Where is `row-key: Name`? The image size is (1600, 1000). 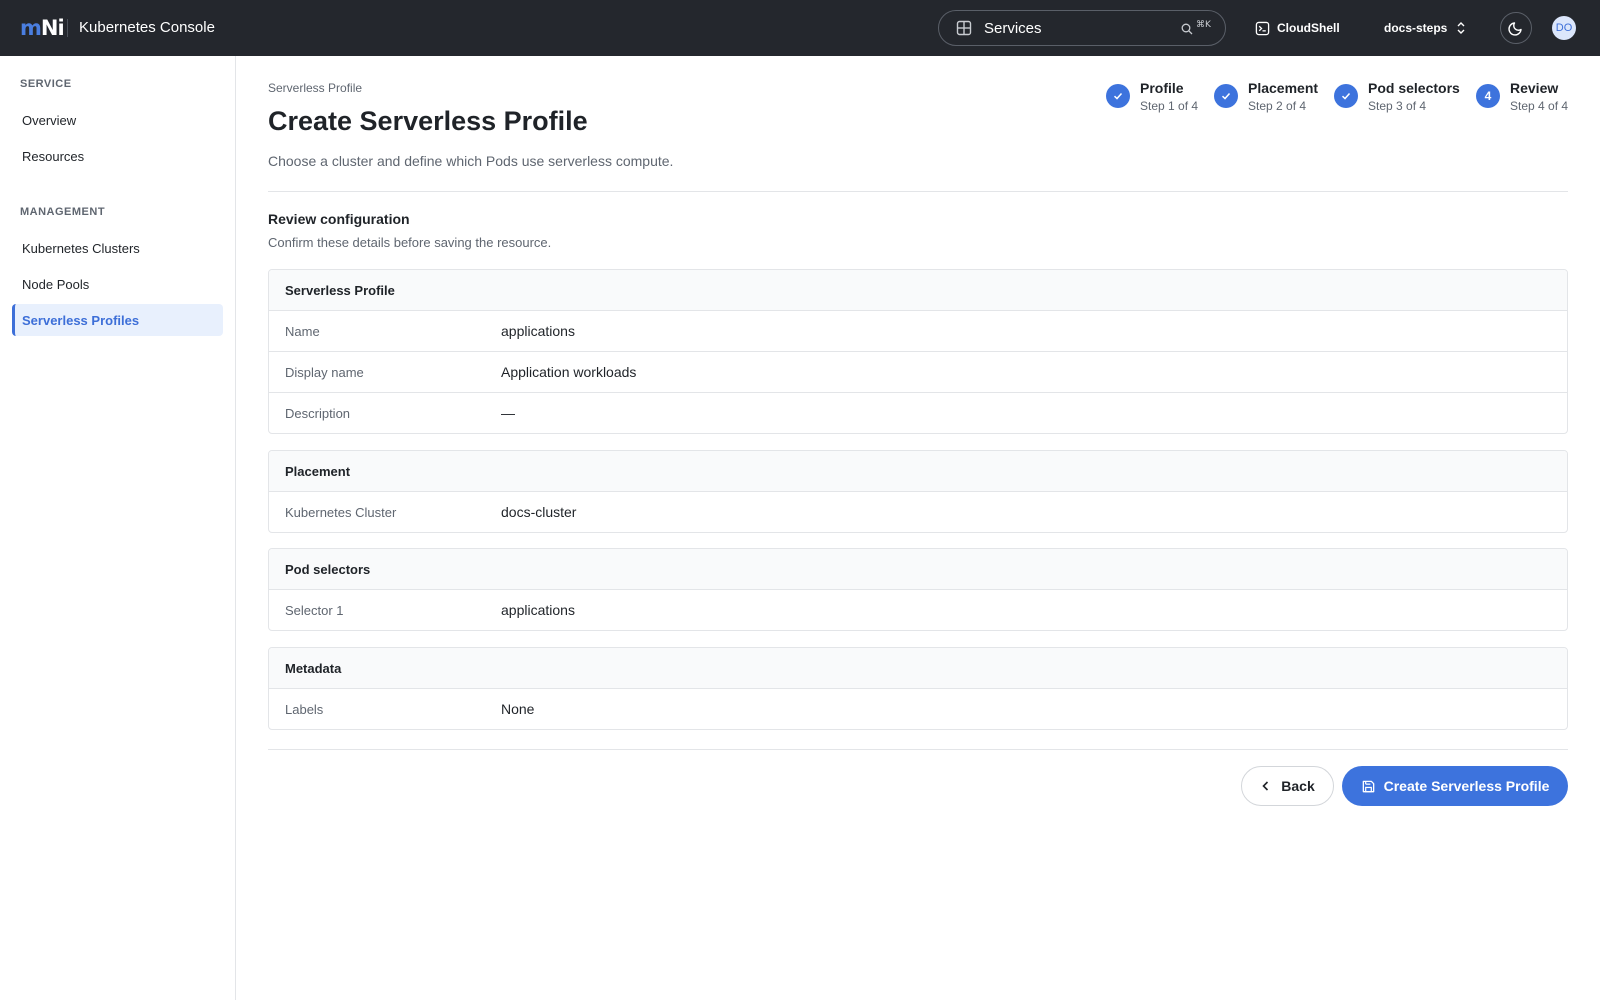
row-key: Name is located at coordinates (302, 331).